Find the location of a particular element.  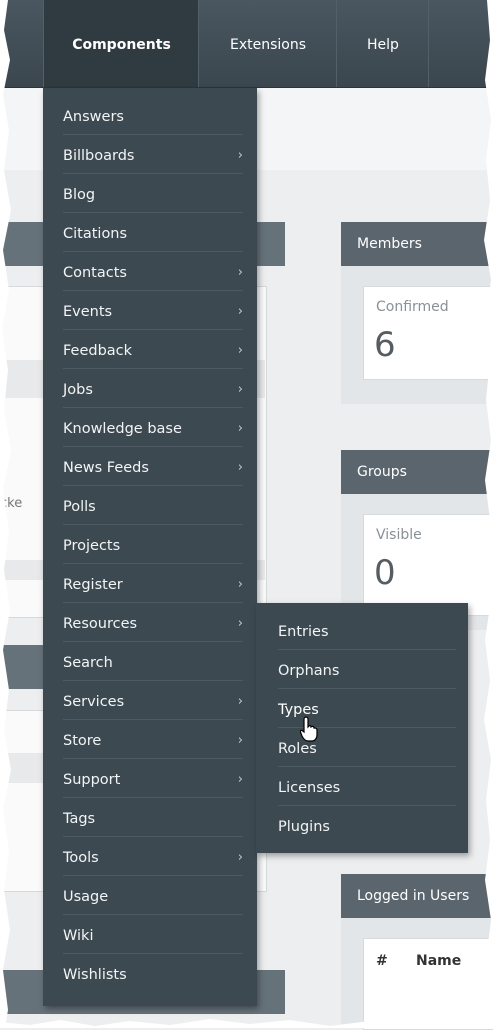

menu-item-label: Events is located at coordinates (88, 312).